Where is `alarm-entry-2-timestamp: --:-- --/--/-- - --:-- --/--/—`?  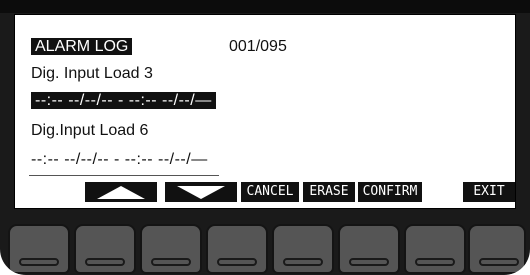 alarm-entry-2-timestamp: --:-- --/--/-- - --:-- --/--/— is located at coordinates (119, 160).